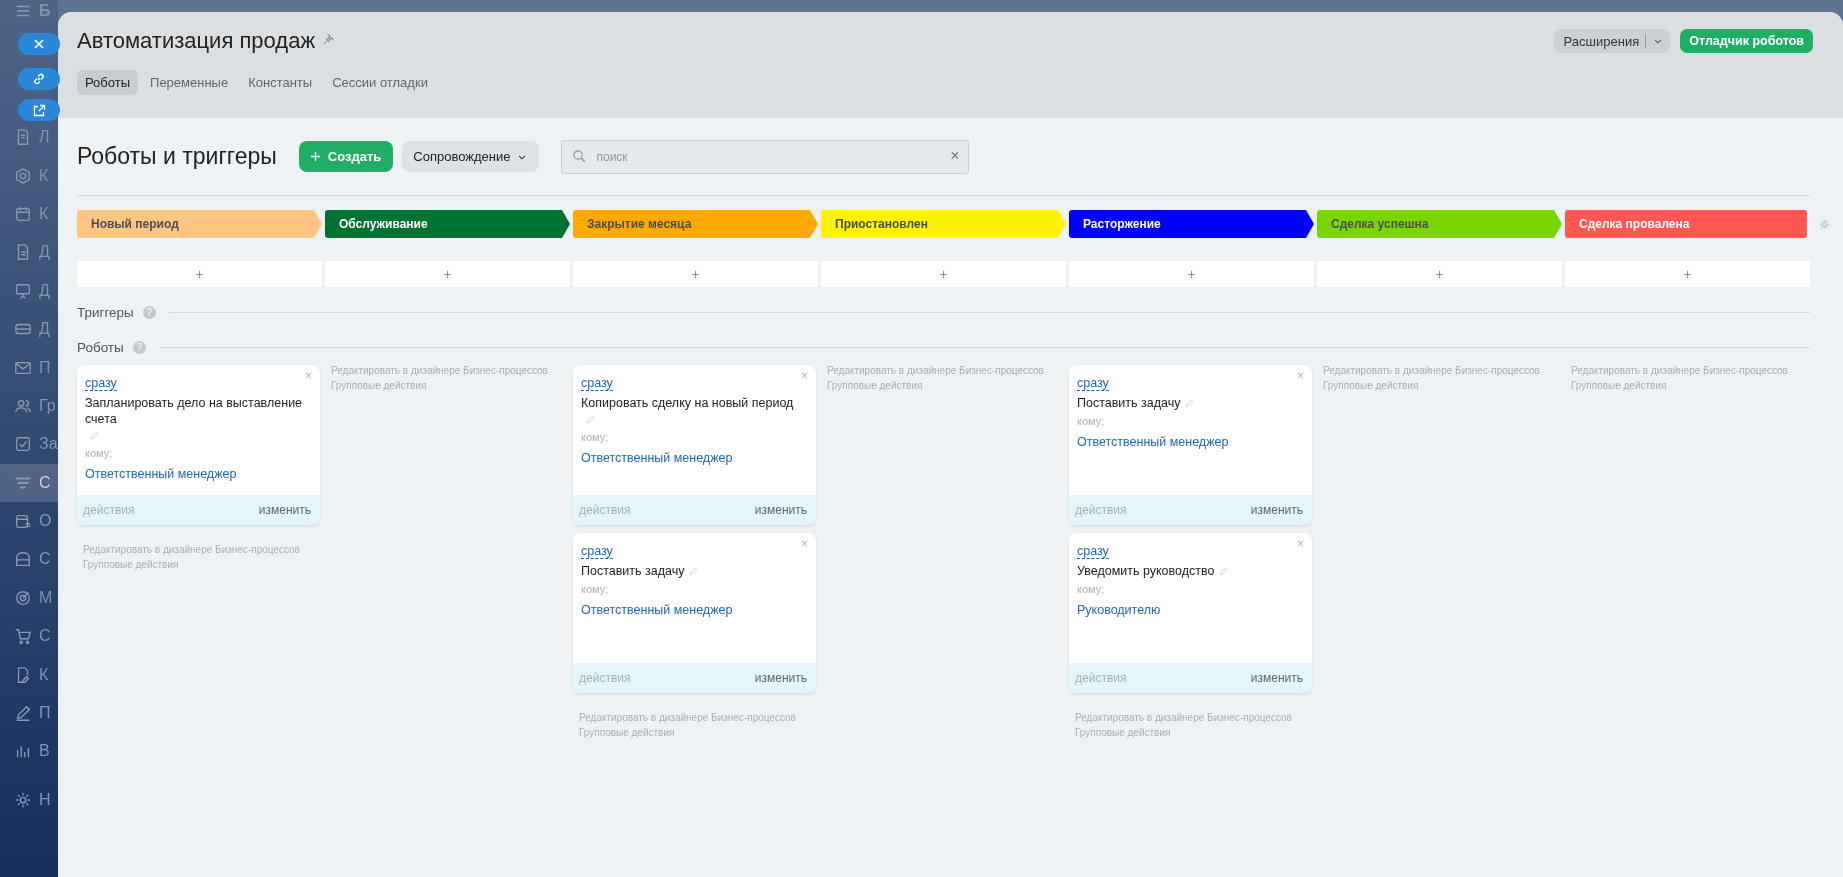  I want to click on recipient-label: кому:, so click(595, 437).